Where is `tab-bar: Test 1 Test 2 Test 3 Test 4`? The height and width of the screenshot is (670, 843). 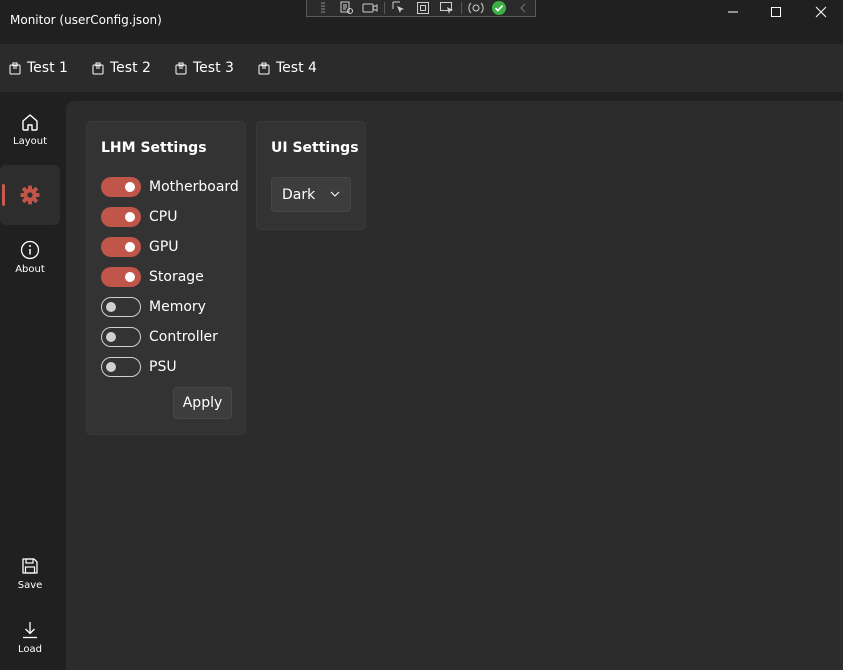 tab-bar: Test 1 Test 2 Test 3 Test 4 is located at coordinates (421, 68).